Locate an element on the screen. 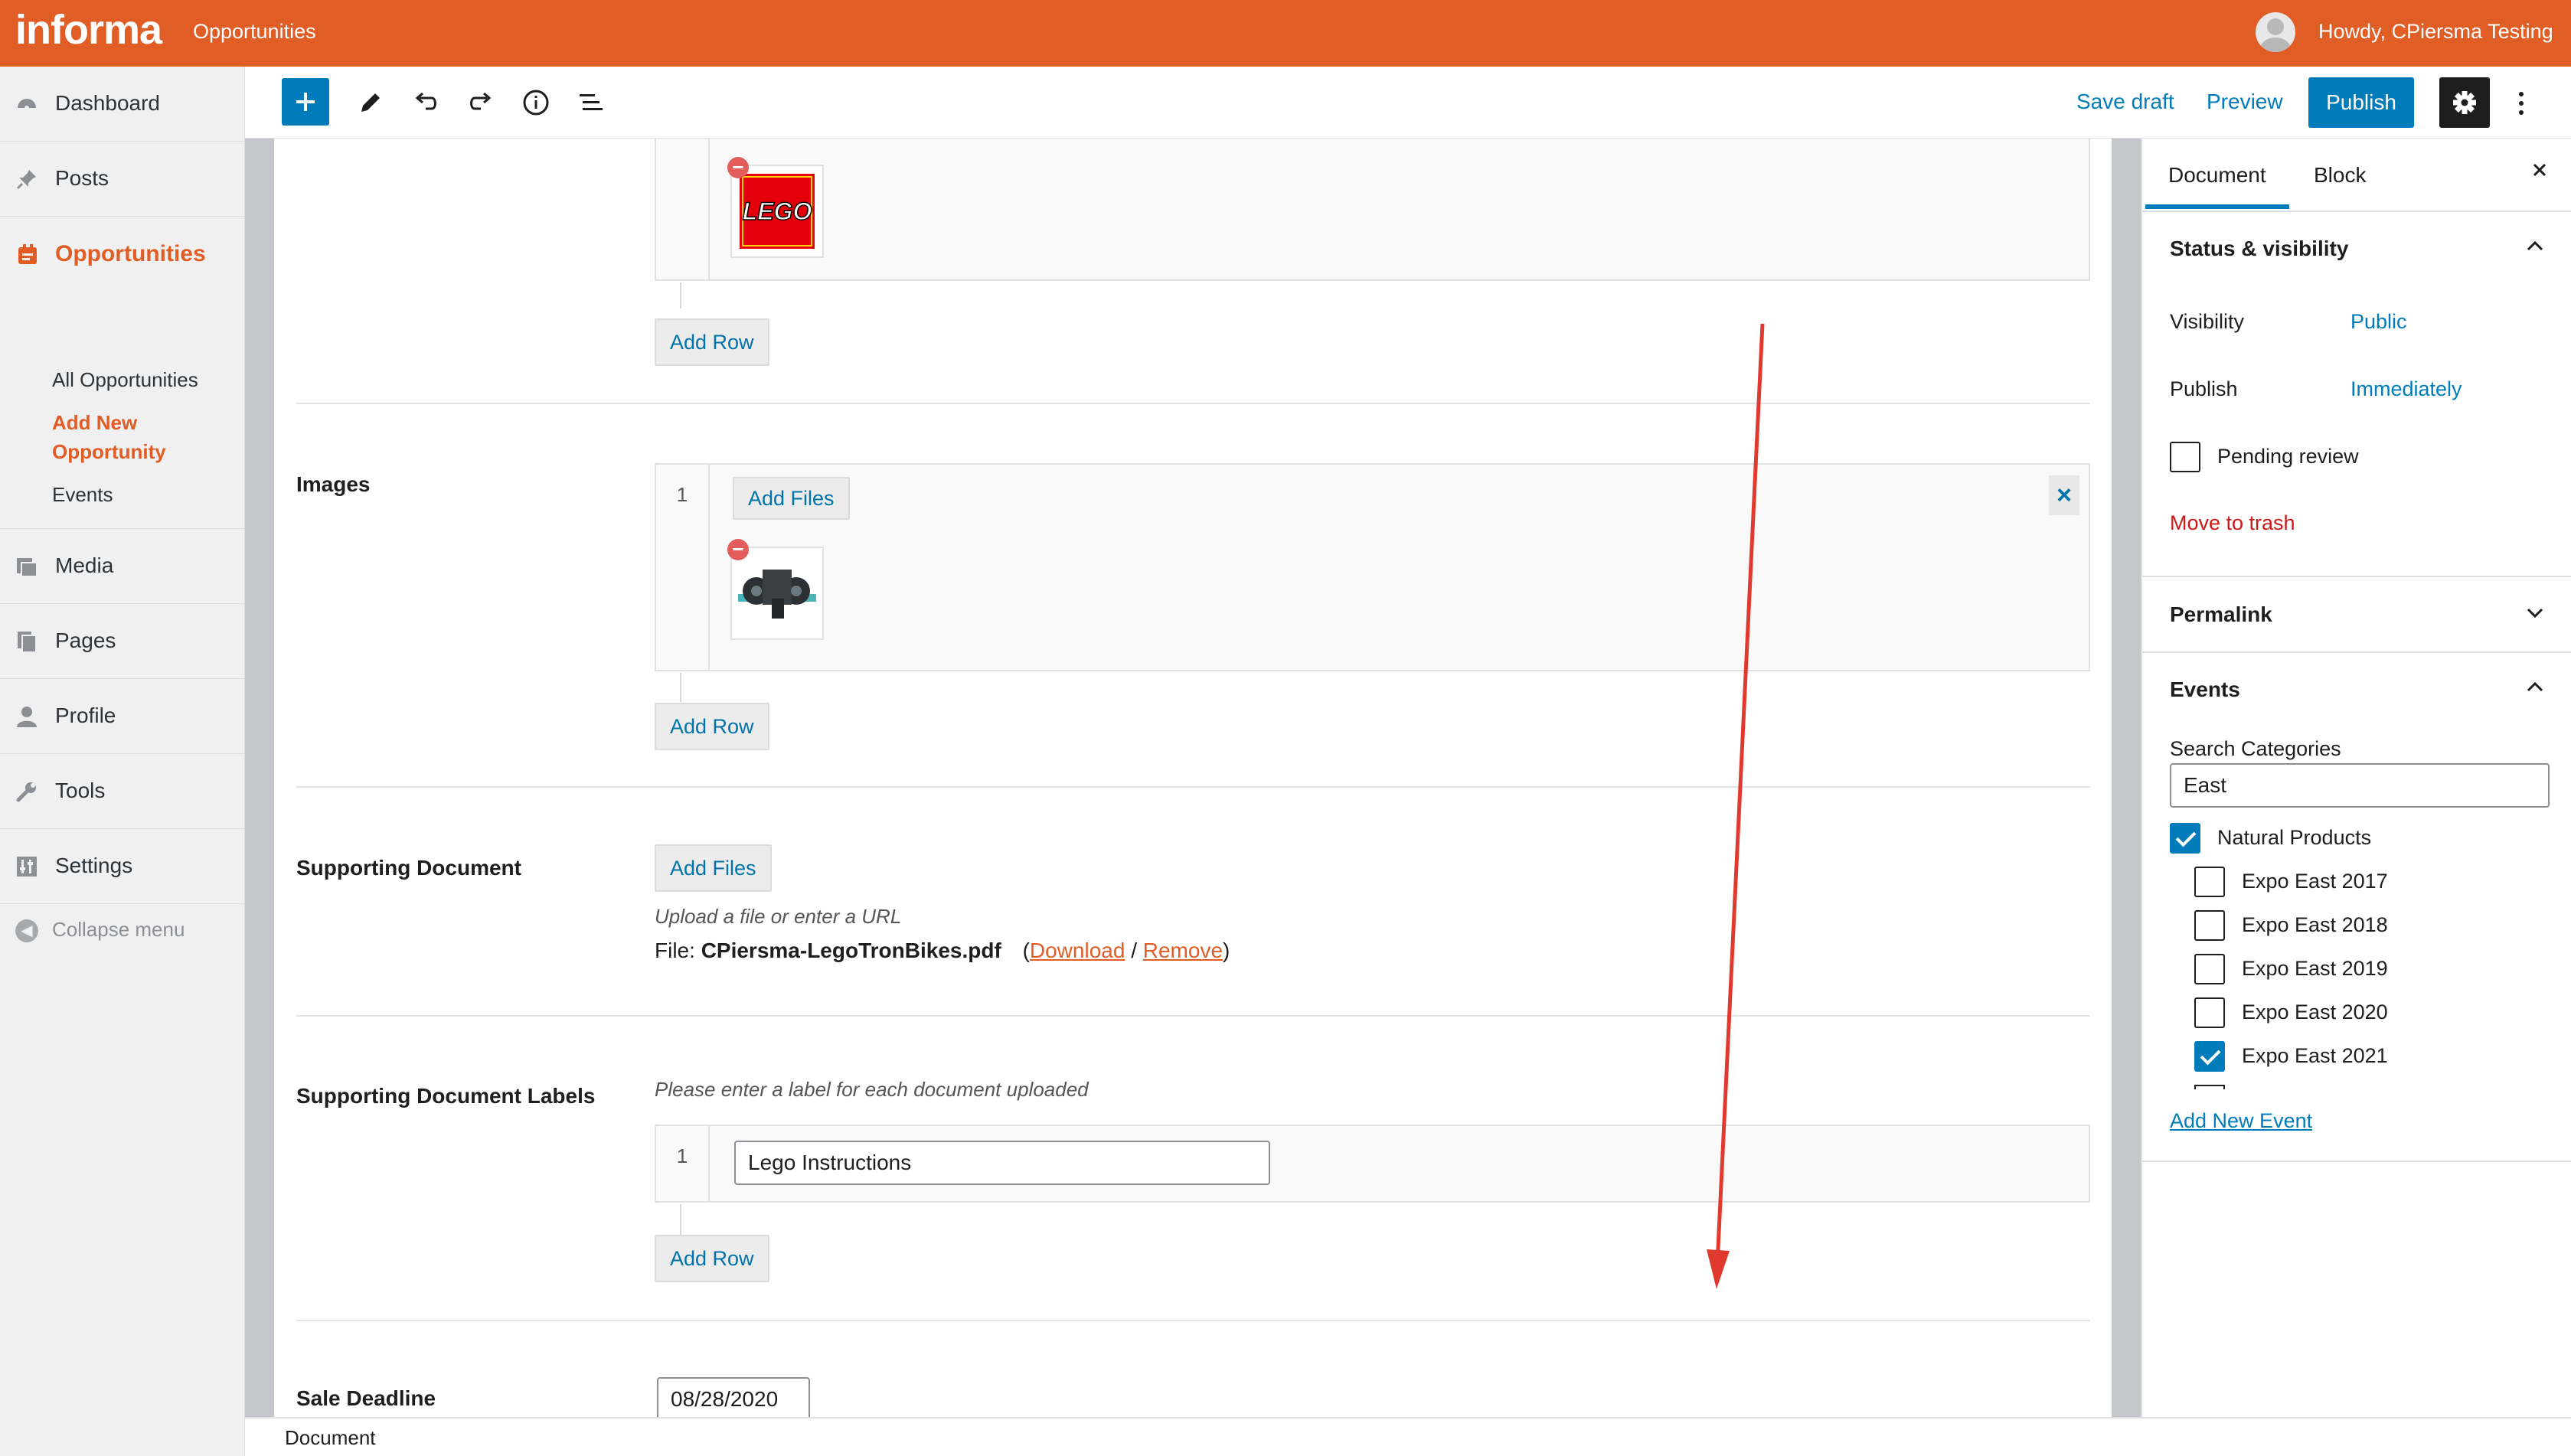  category-label: Expo East 2017 is located at coordinates (2315, 881).